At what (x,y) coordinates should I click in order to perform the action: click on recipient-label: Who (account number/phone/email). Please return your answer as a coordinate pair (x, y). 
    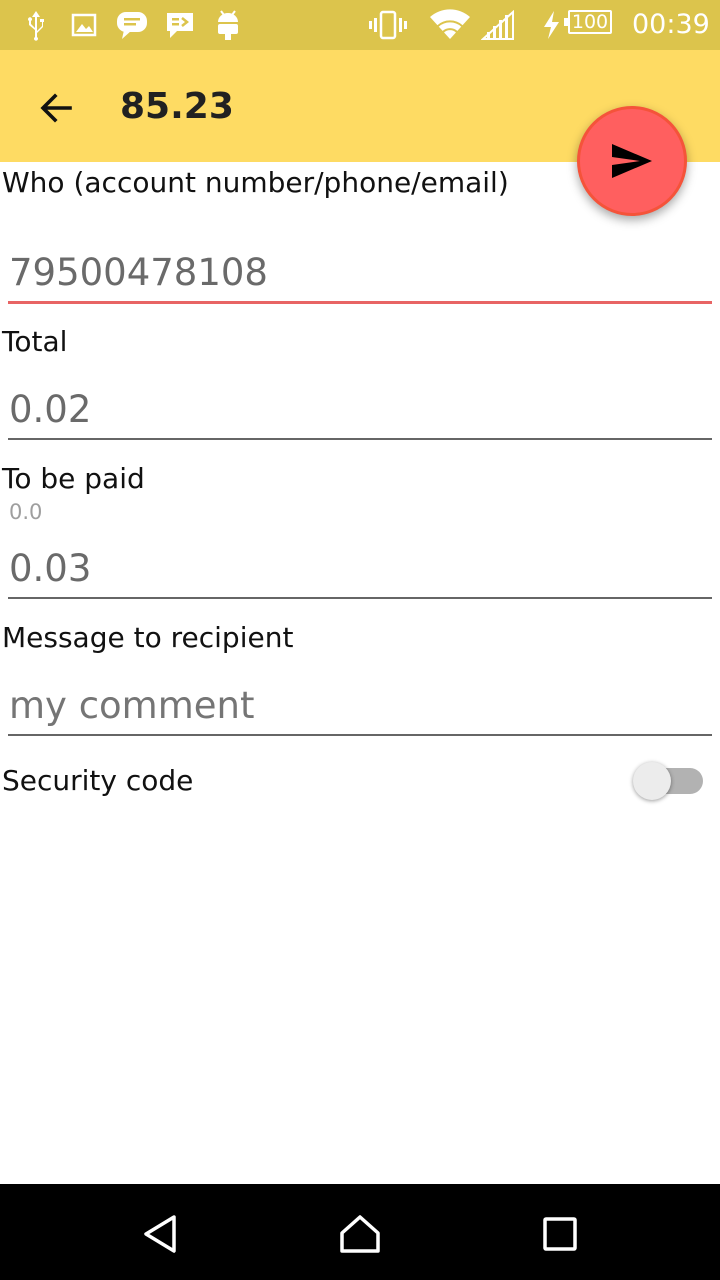
    Looking at the image, I should click on (255, 182).